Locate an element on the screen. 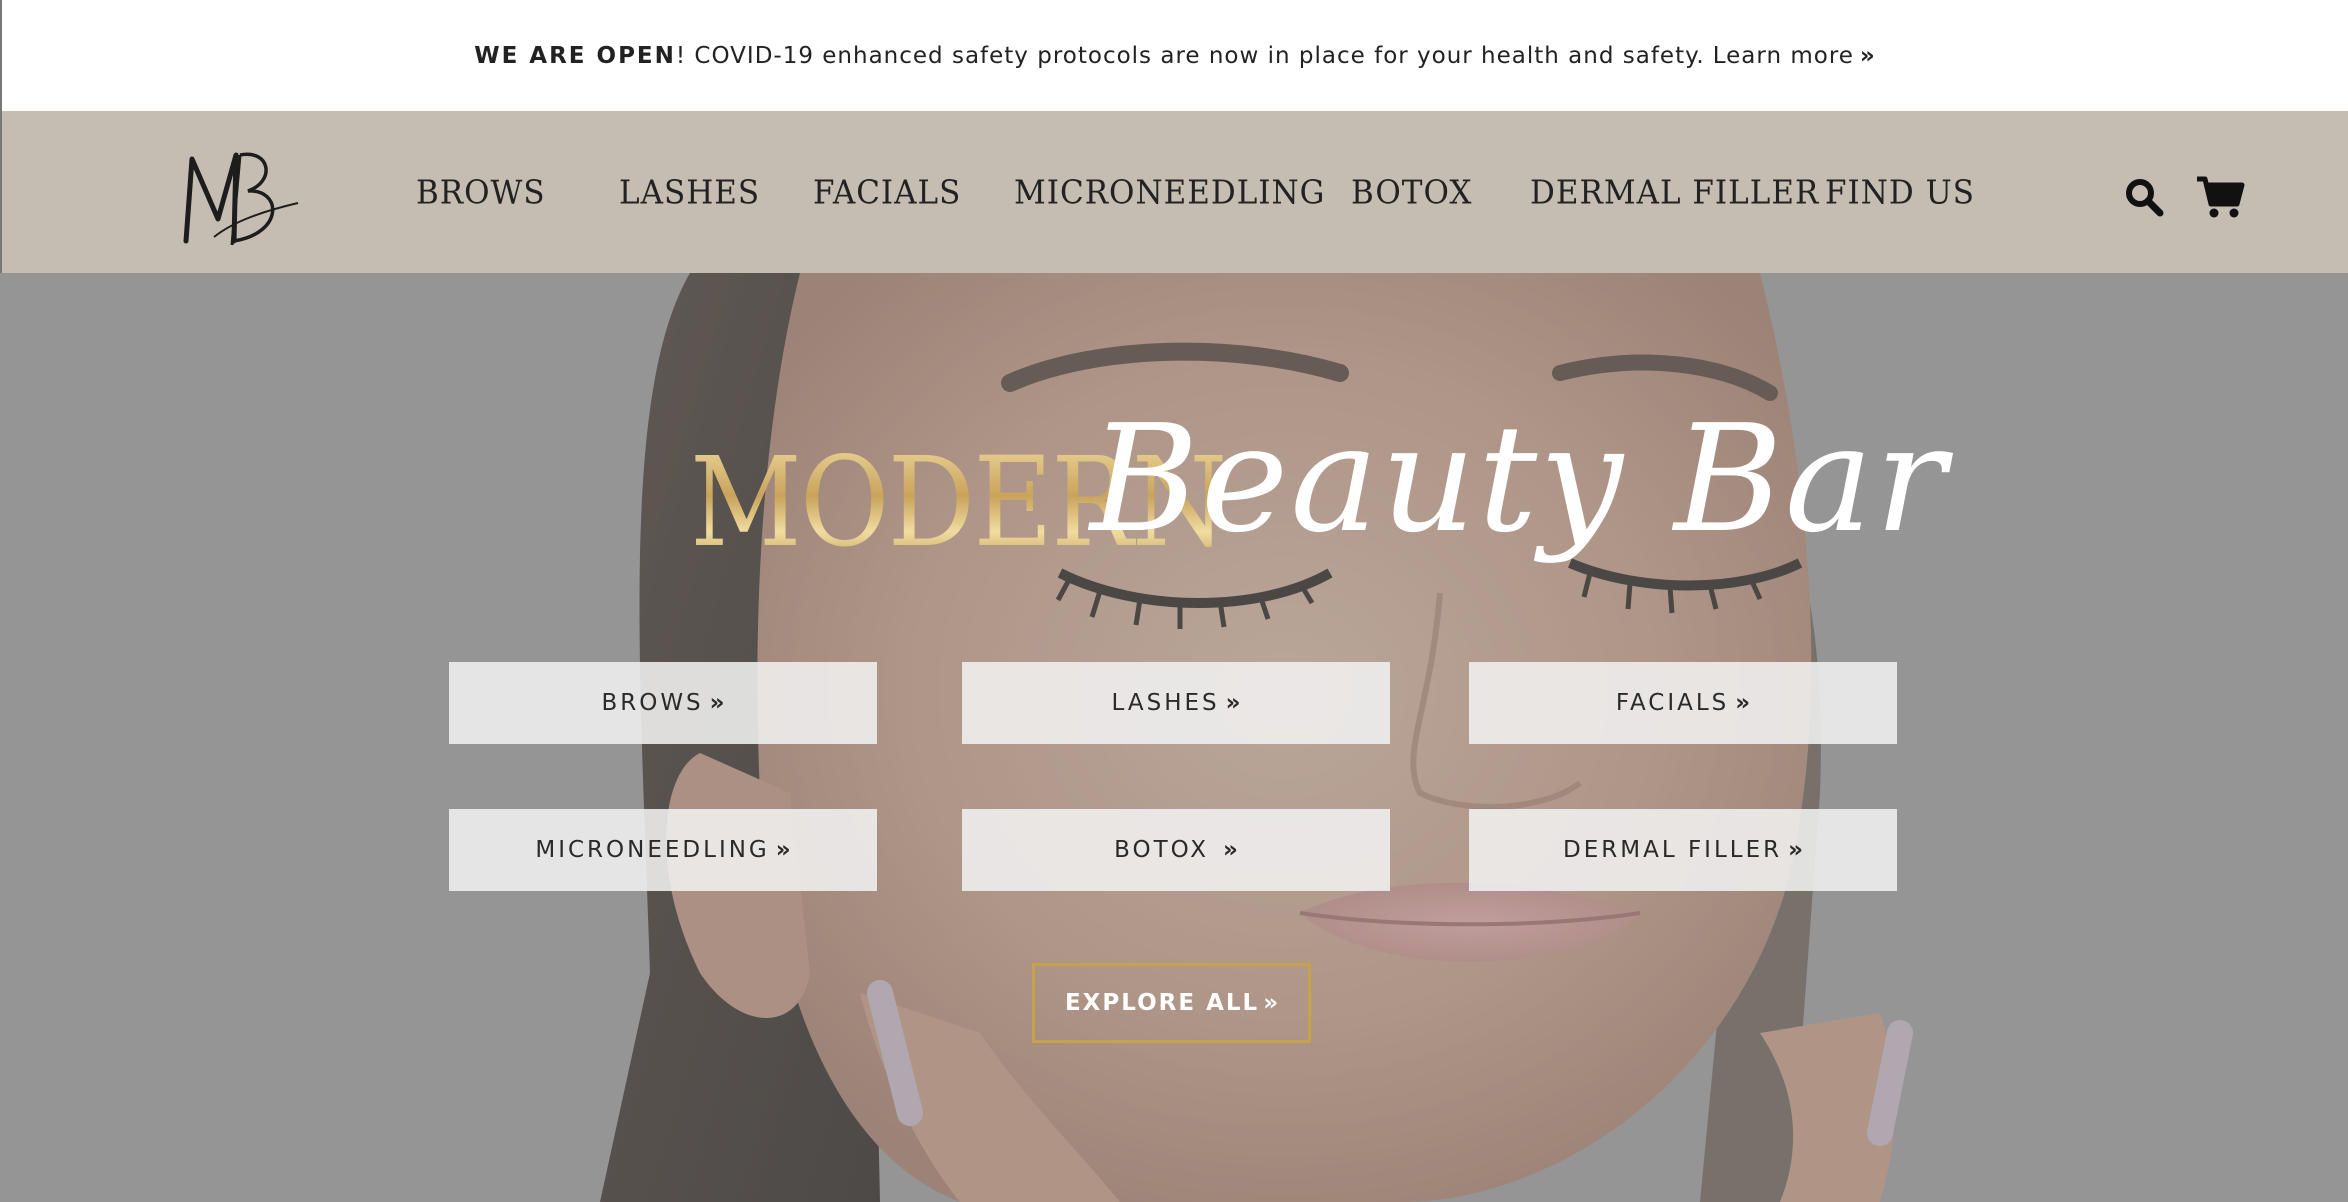  nav-dermal-filler: DERMAL FILLER is located at coordinates (1674, 193).